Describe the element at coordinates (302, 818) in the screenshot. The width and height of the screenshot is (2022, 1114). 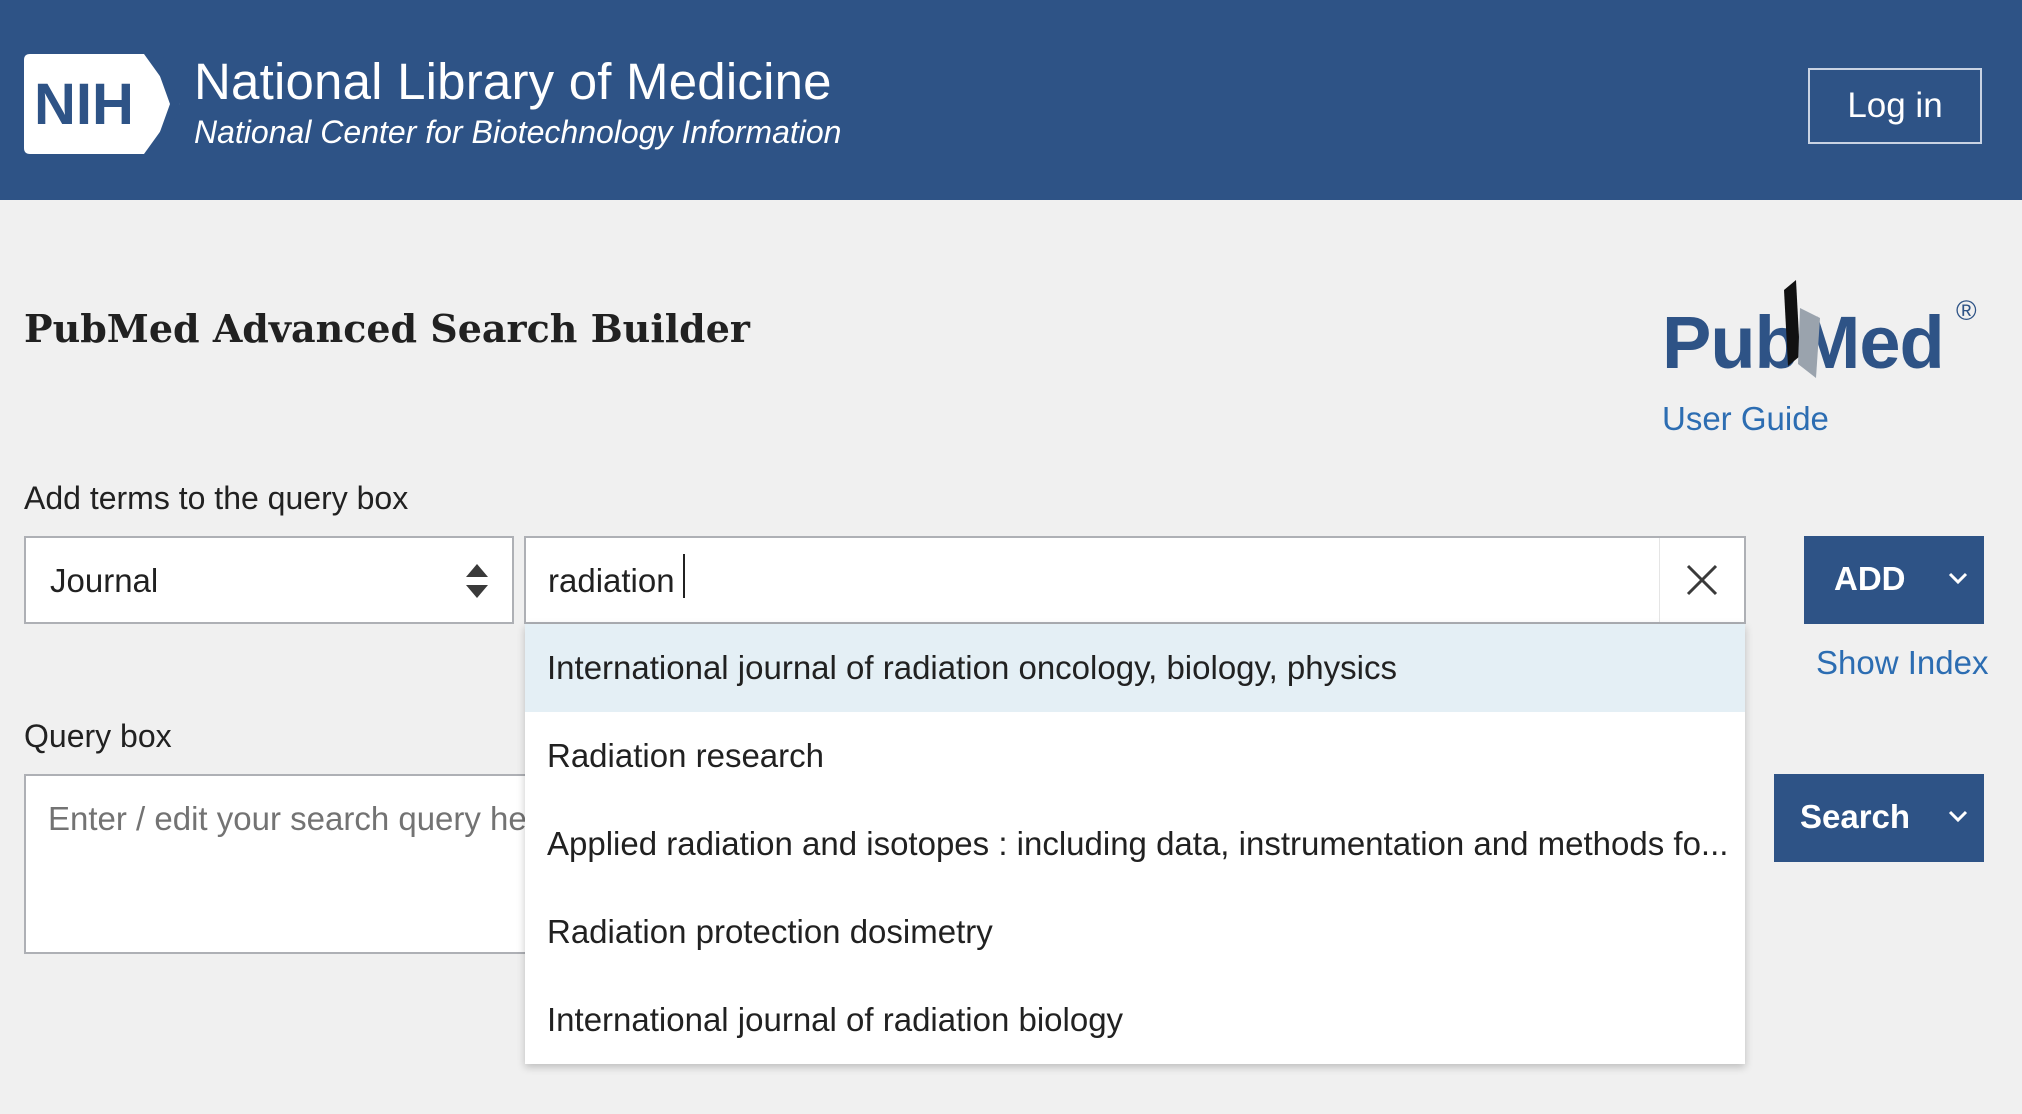
I see `query-placeholder: Enter / edit your search query here` at that location.